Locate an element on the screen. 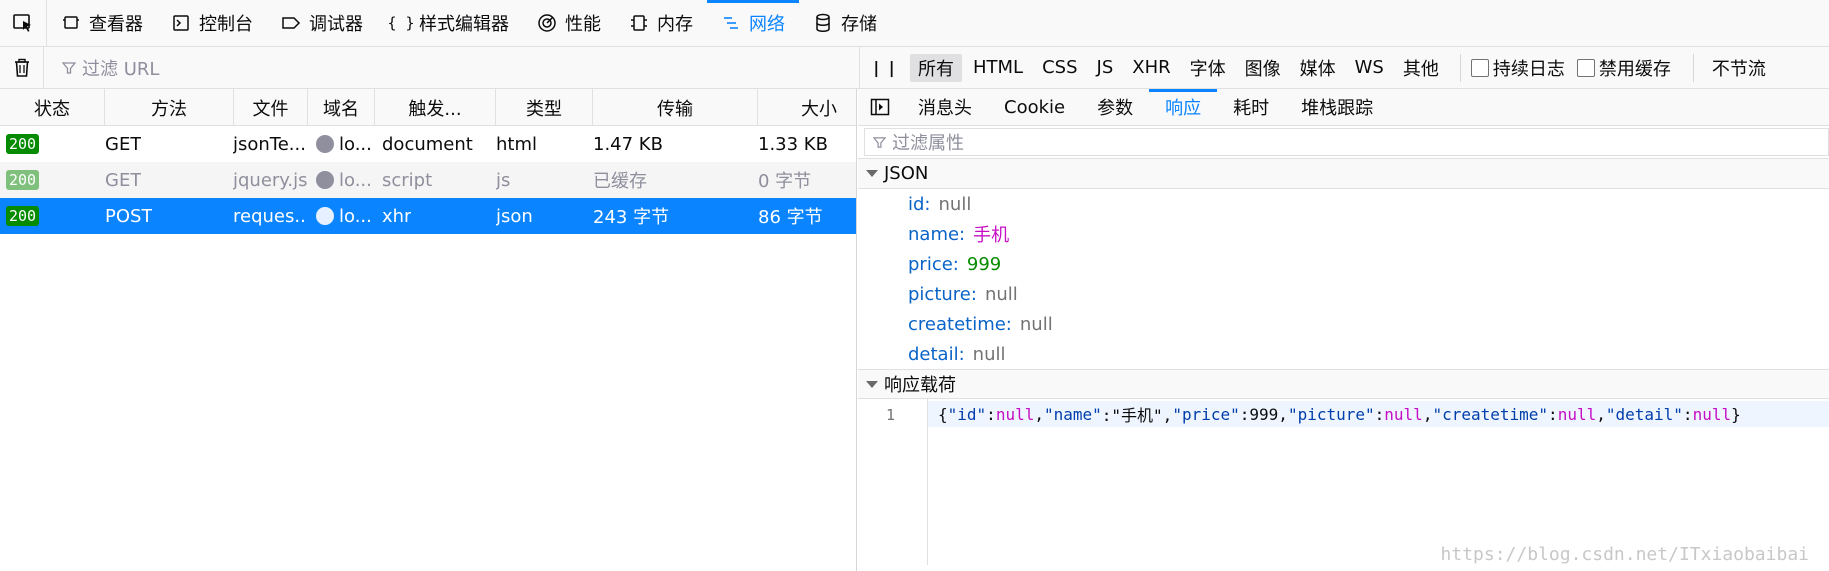  tab-style-editor: { } 样式编辑器 is located at coordinates (450, 23).